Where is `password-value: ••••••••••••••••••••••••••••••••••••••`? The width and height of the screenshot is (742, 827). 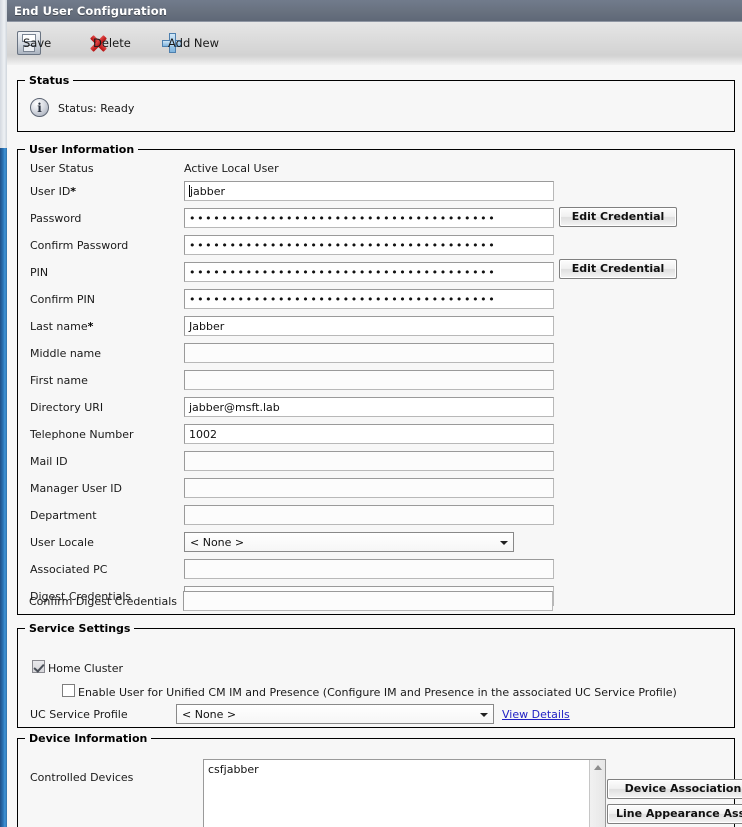
password-value: •••••••••••••••••••••••••••••••••••••• is located at coordinates (343, 218).